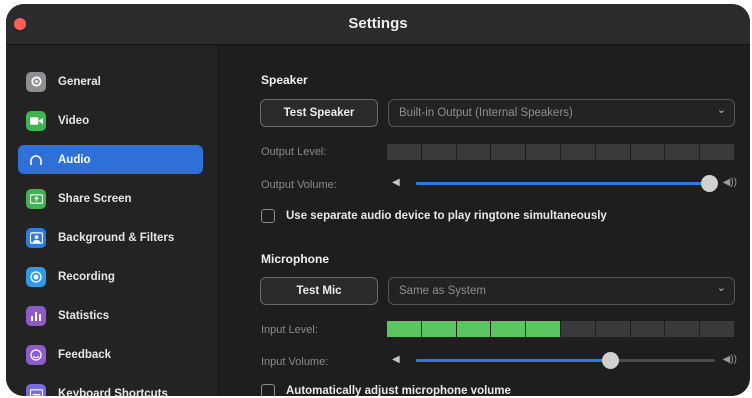 This screenshot has width=752, height=398. What do you see at coordinates (36, 354) in the screenshot?
I see `smile-icon` at bounding box center [36, 354].